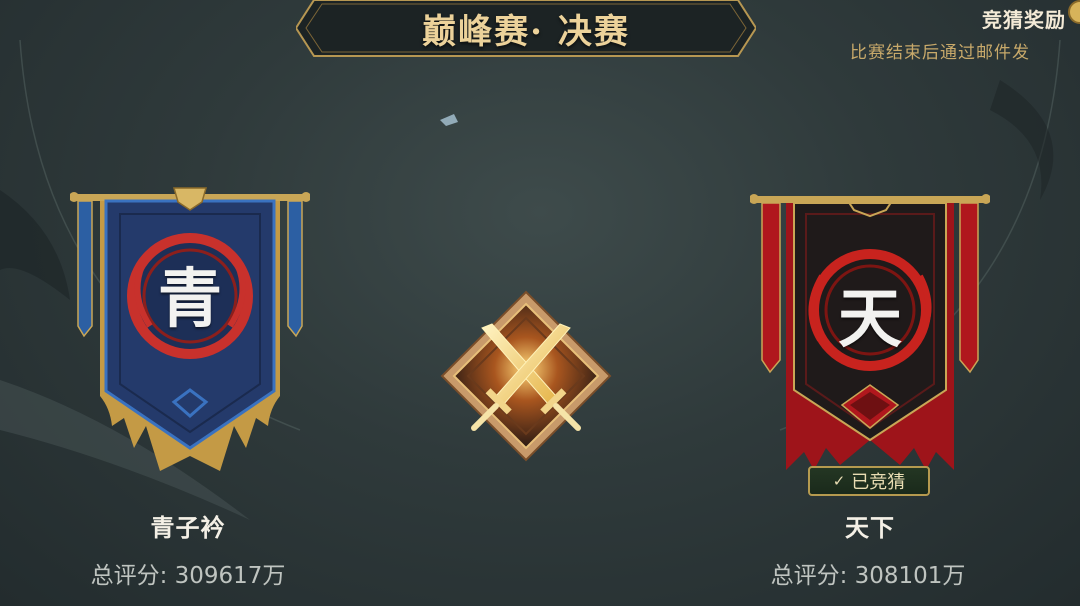  I want to click on team-banner-left: 青, so click(190, 336).